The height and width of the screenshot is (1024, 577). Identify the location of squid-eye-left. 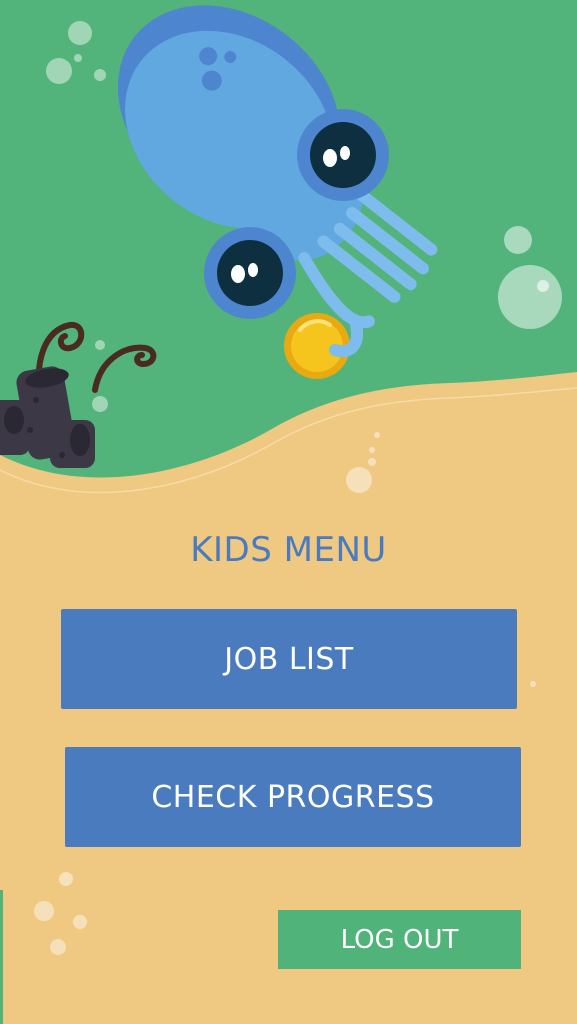
(250, 273).